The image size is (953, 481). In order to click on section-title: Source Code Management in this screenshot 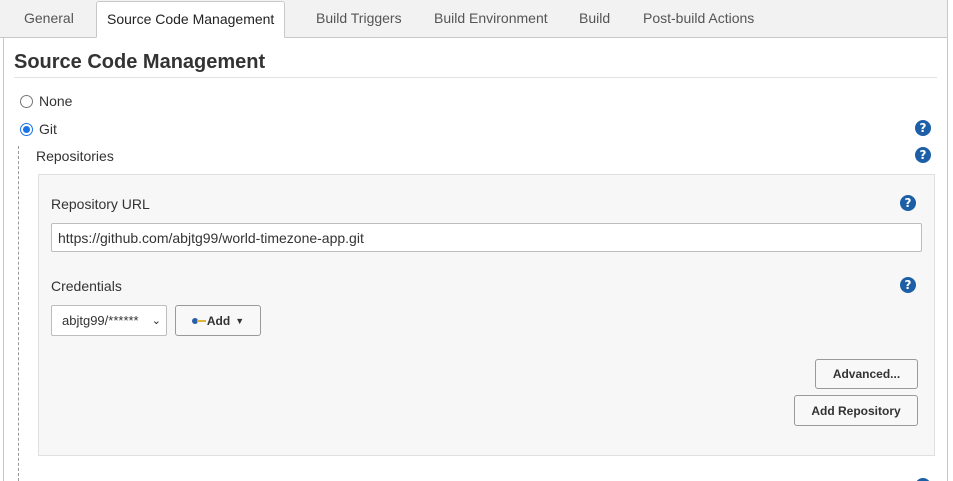, I will do `click(140, 62)`.